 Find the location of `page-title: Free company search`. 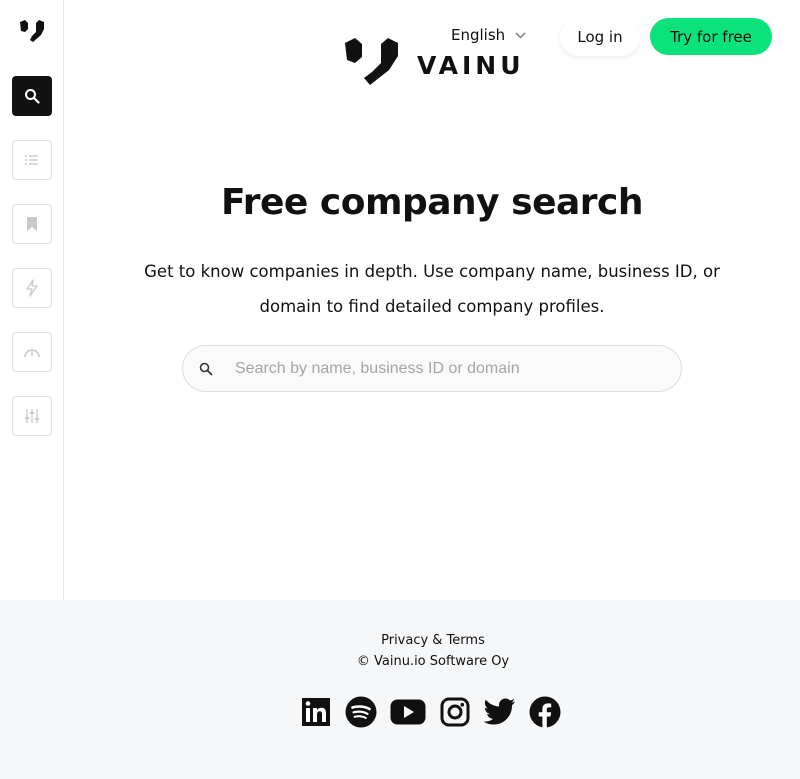

page-title: Free company search is located at coordinates (432, 202).